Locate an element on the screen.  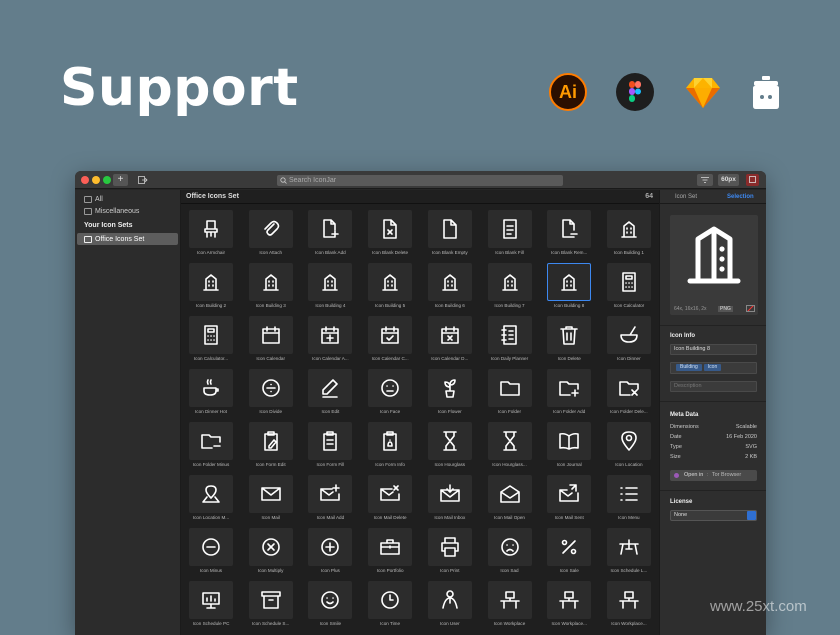
icon-tile: Icon Mail Open is located at coordinates (510, 499).